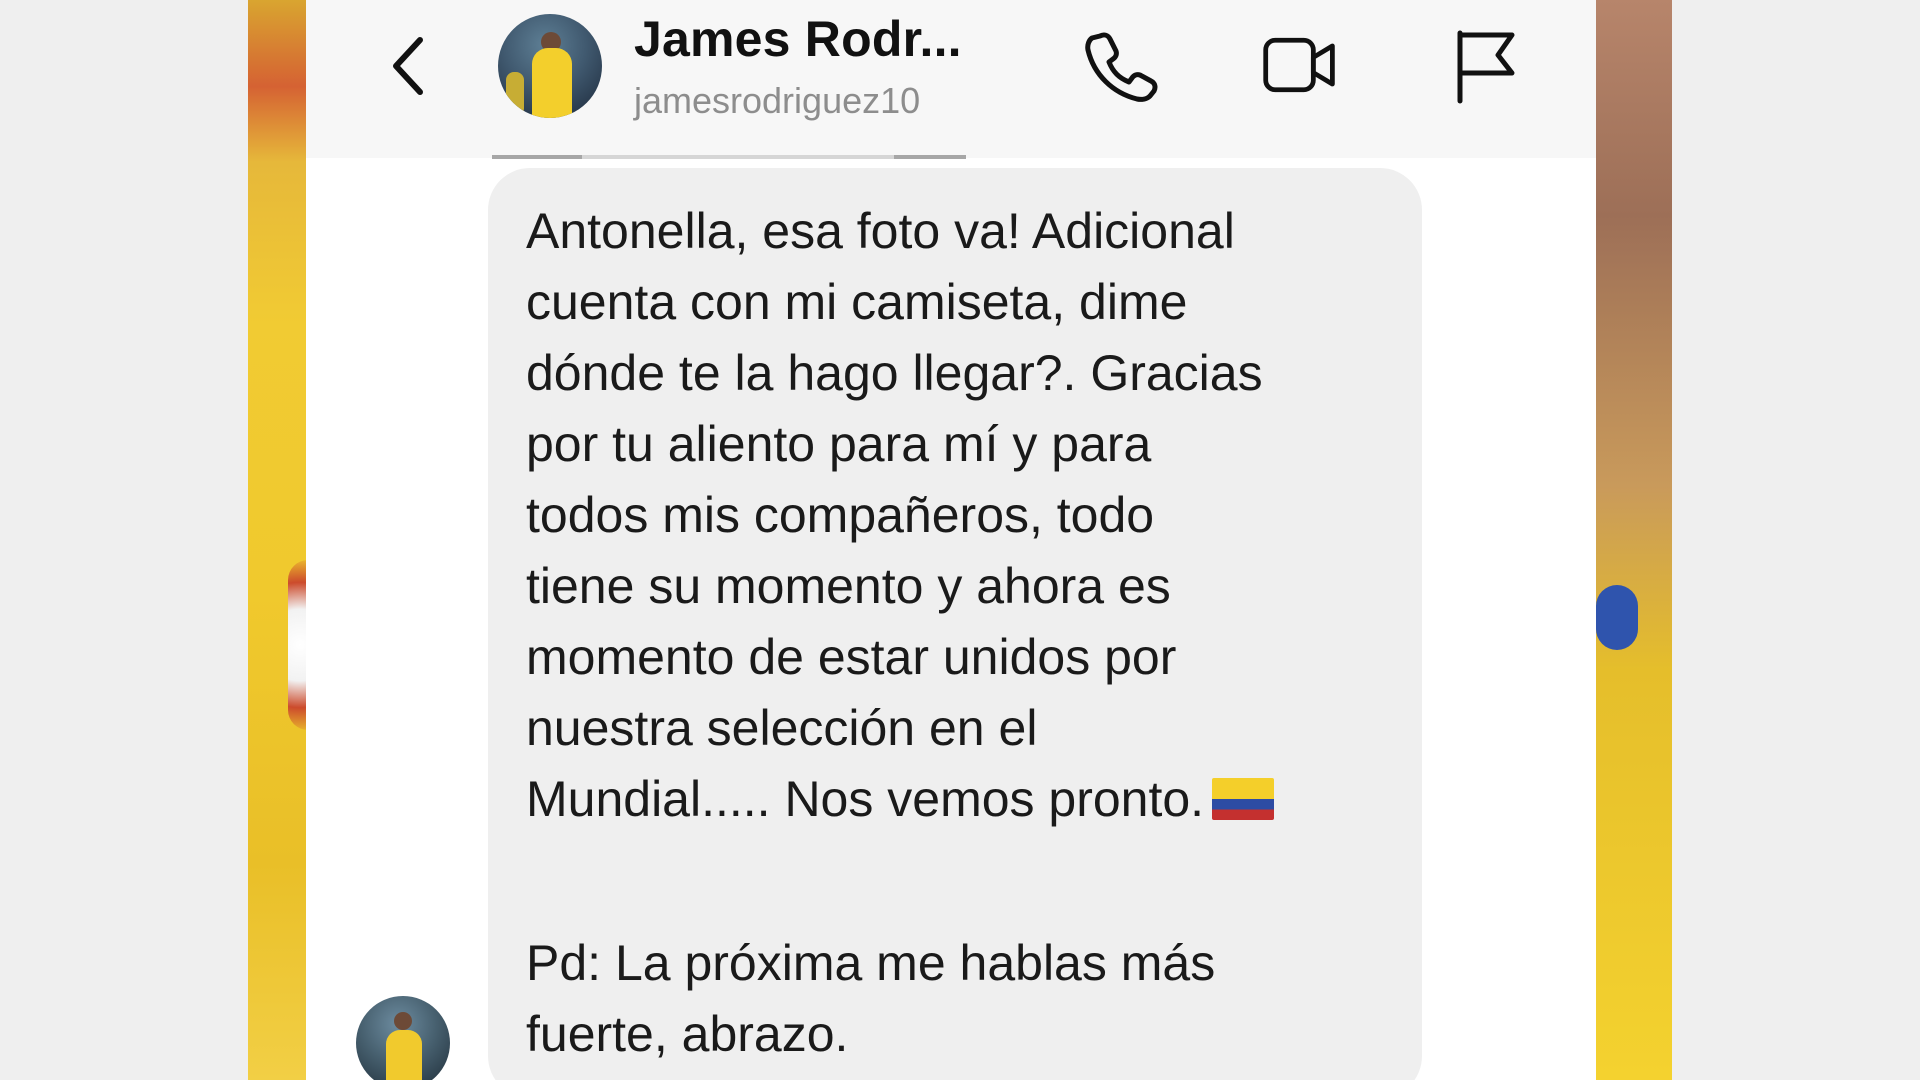 This screenshot has height=1080, width=1920. I want to click on chevron-left-icon, so click(408, 66).